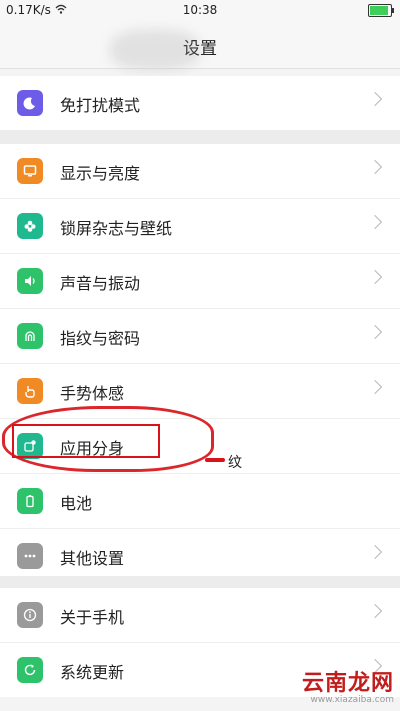 This screenshot has width=400, height=711. What do you see at coordinates (116, 228) in the screenshot?
I see `settings-item-label: 锁屏杂志与壁纸` at bounding box center [116, 228].